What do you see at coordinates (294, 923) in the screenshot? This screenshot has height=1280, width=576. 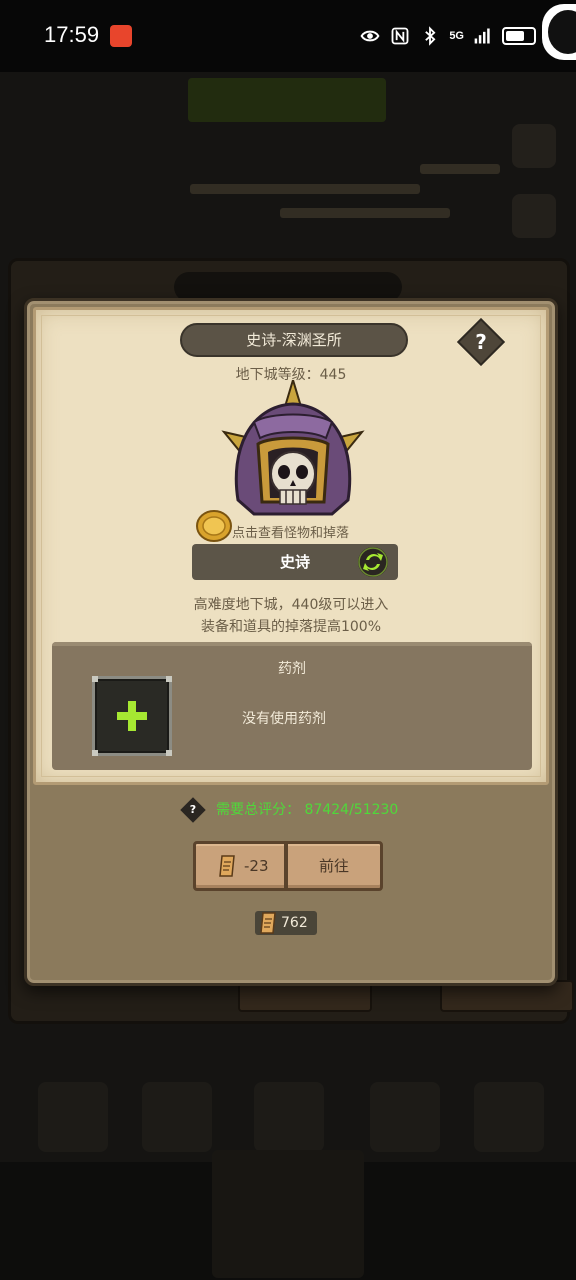 I see `ticket-balance-value: 762` at bounding box center [294, 923].